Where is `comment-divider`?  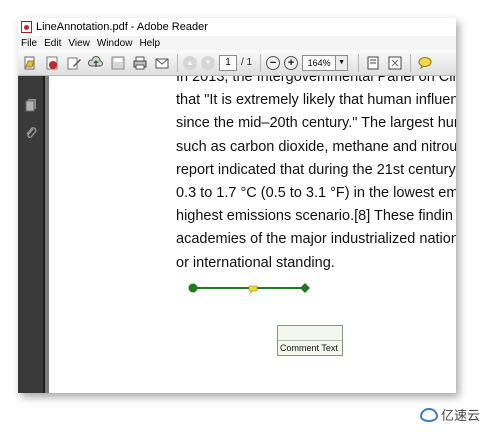
comment-divider is located at coordinates (310, 340).